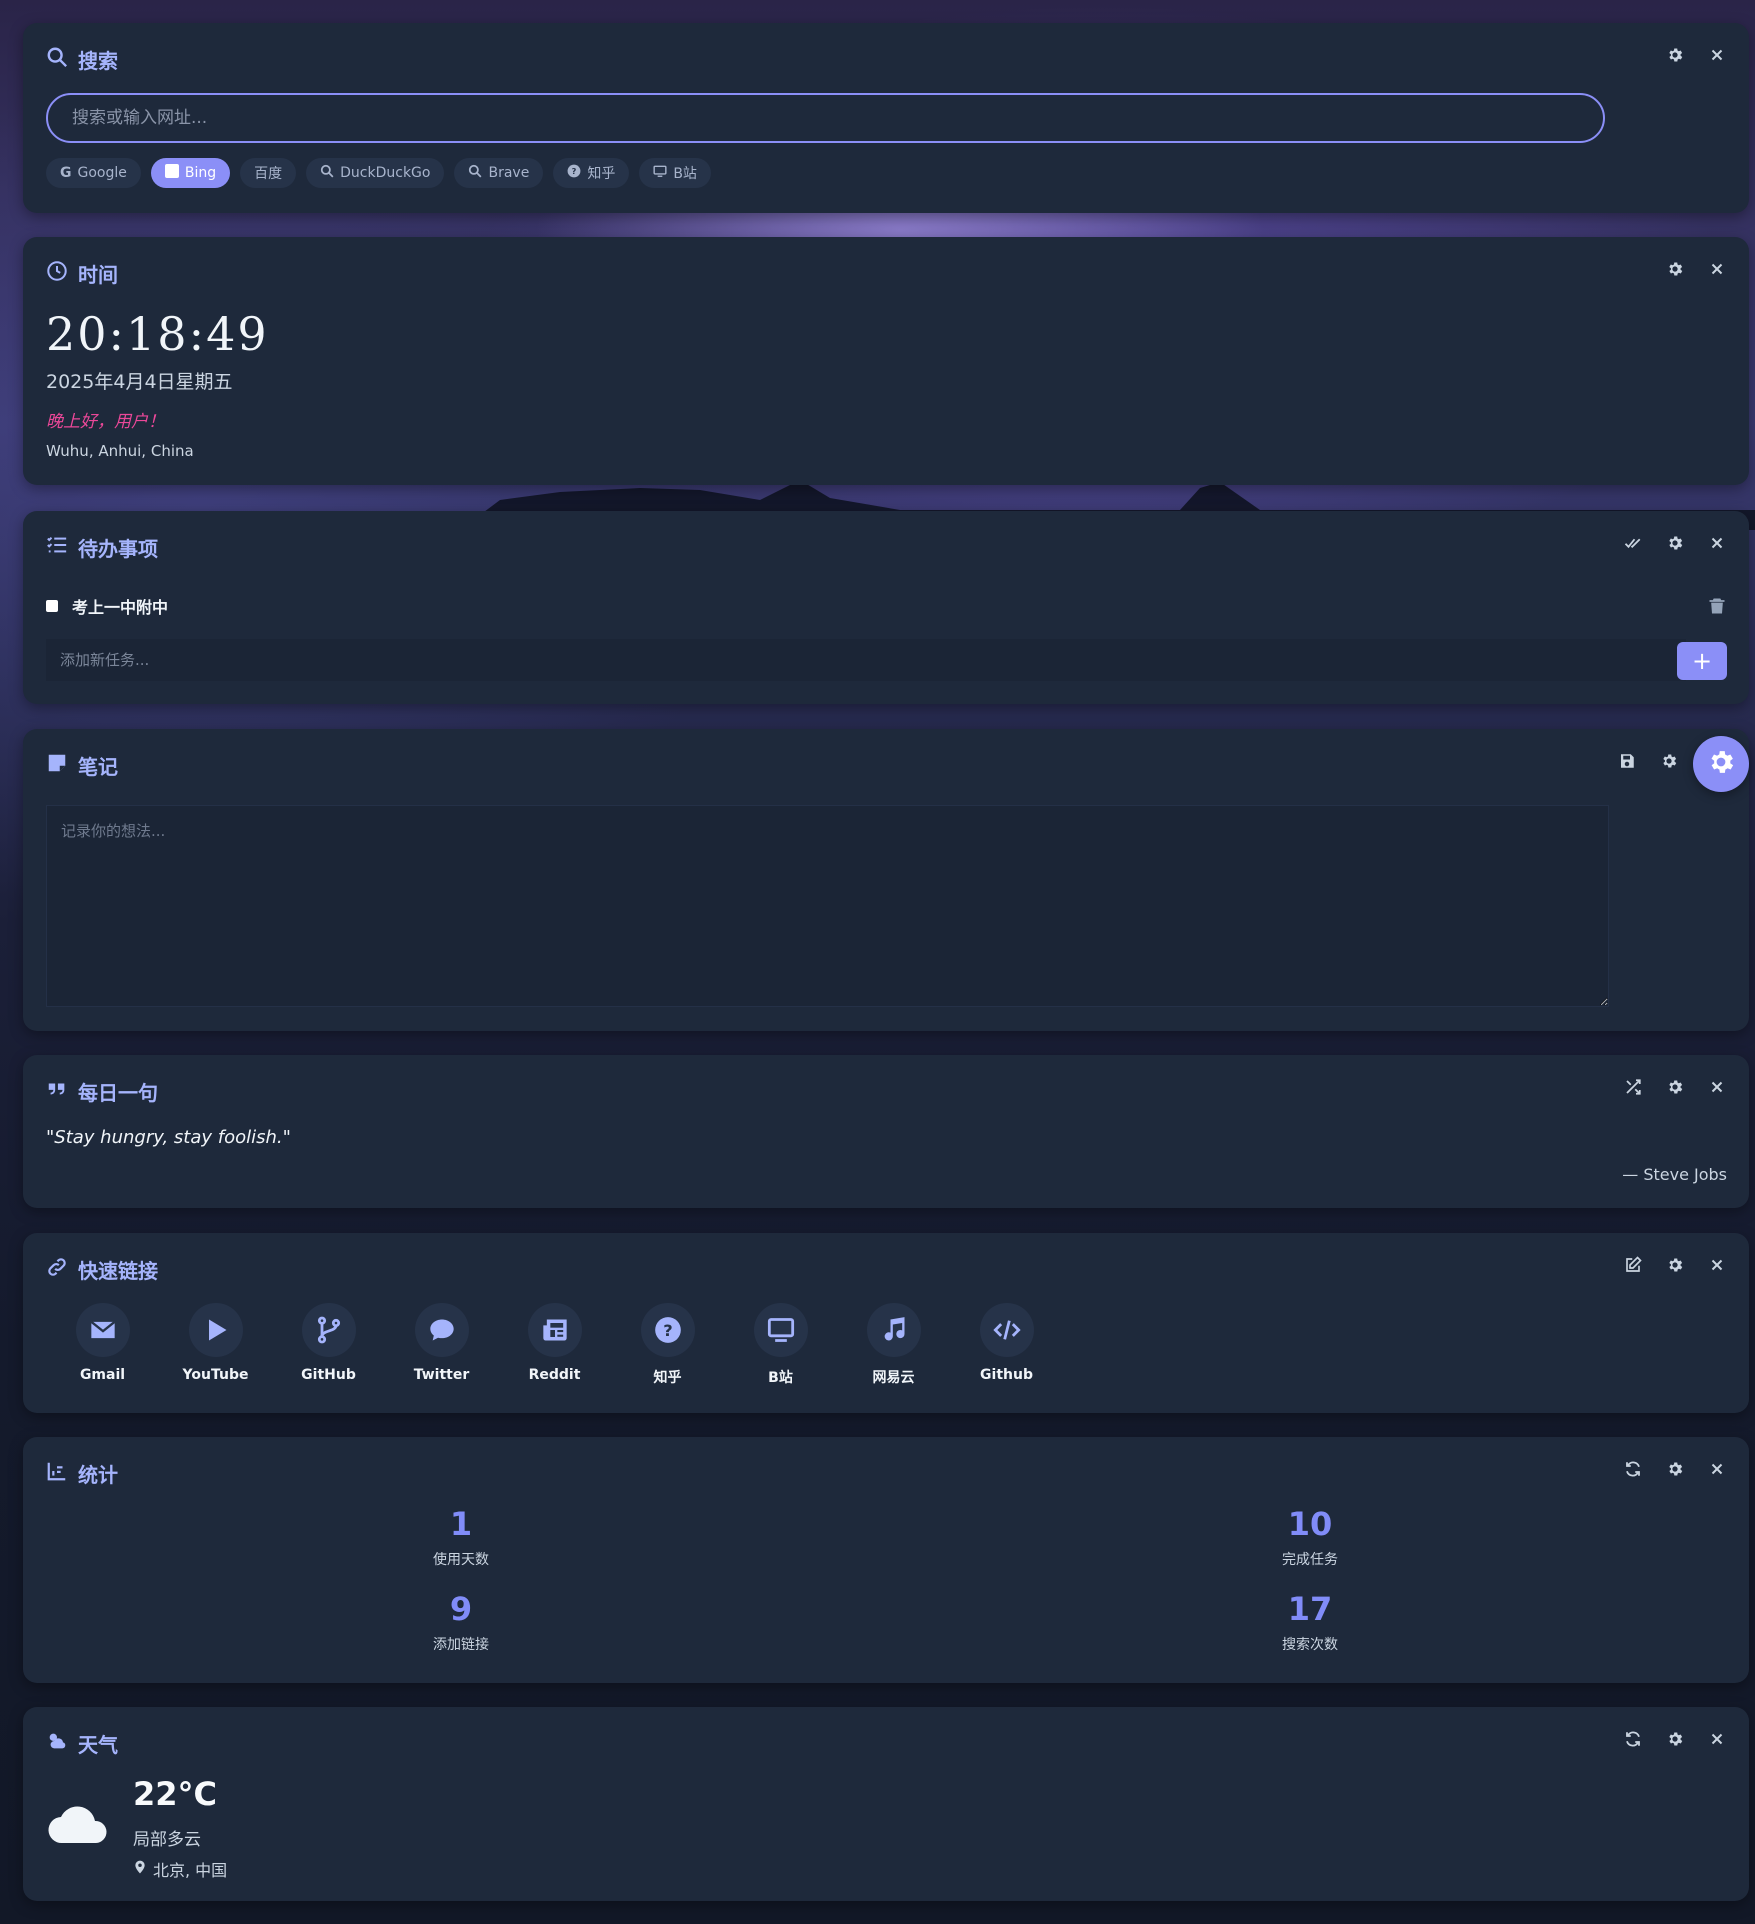 The height and width of the screenshot is (1924, 1755). What do you see at coordinates (591, 173) in the screenshot?
I see `engine-zhihu-button: ? 知乎` at bounding box center [591, 173].